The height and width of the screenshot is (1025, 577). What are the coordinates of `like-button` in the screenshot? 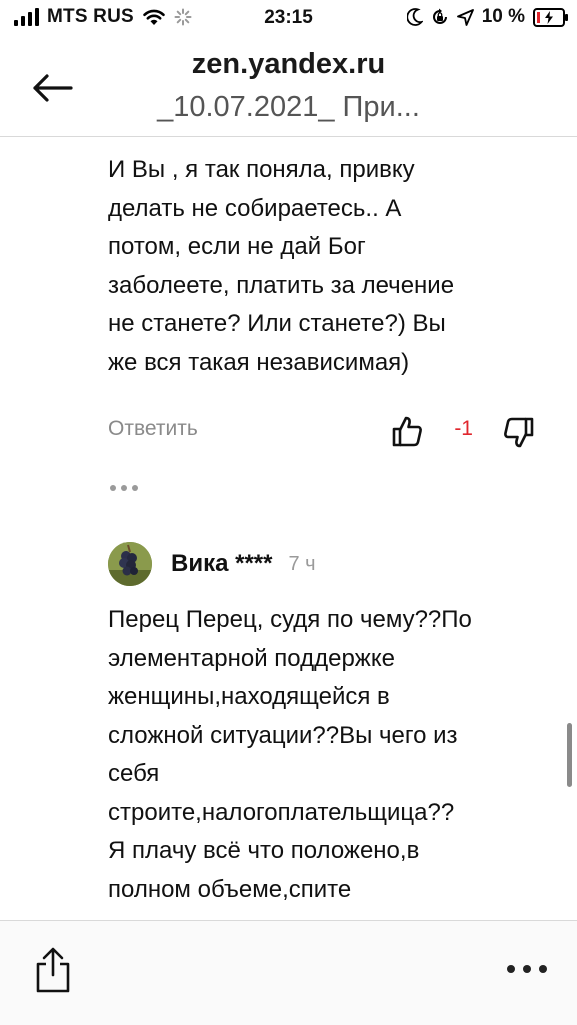 It's located at (407, 431).